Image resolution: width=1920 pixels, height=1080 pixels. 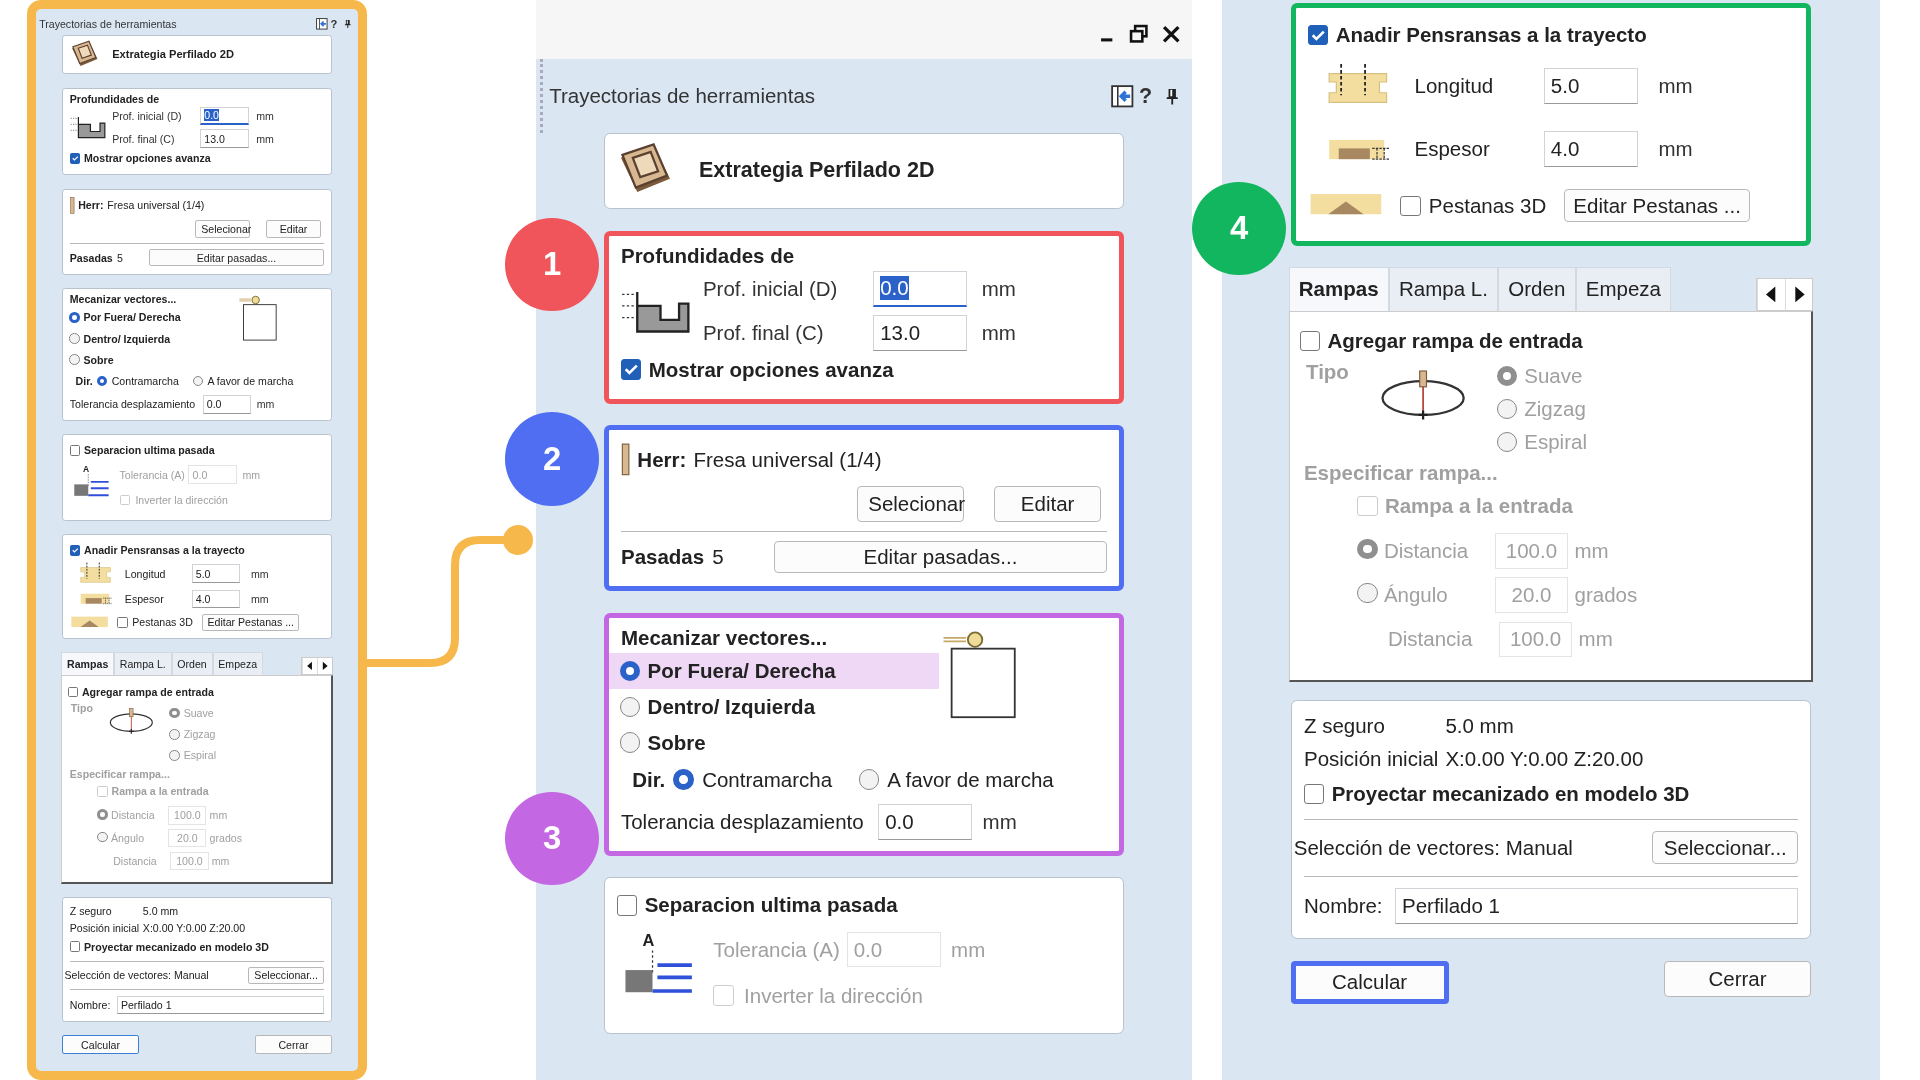 What do you see at coordinates (1491, 35) in the screenshot?
I see `checkbox-label: Anadir Pensransas a la trayecto` at bounding box center [1491, 35].